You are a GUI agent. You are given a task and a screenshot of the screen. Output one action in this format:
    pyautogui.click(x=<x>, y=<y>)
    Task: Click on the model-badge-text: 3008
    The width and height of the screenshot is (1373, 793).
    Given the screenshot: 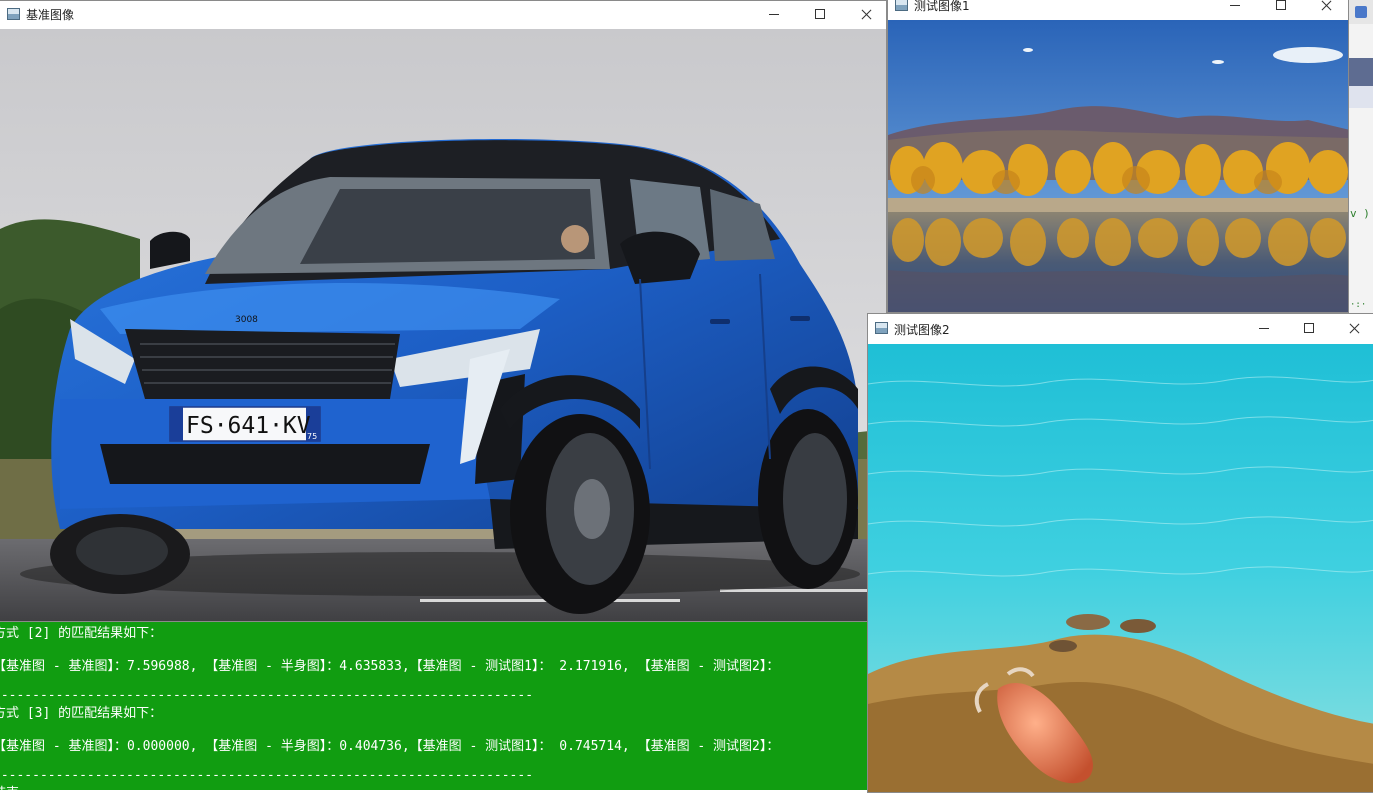 What is the action you would take?
    pyautogui.click(x=246, y=320)
    